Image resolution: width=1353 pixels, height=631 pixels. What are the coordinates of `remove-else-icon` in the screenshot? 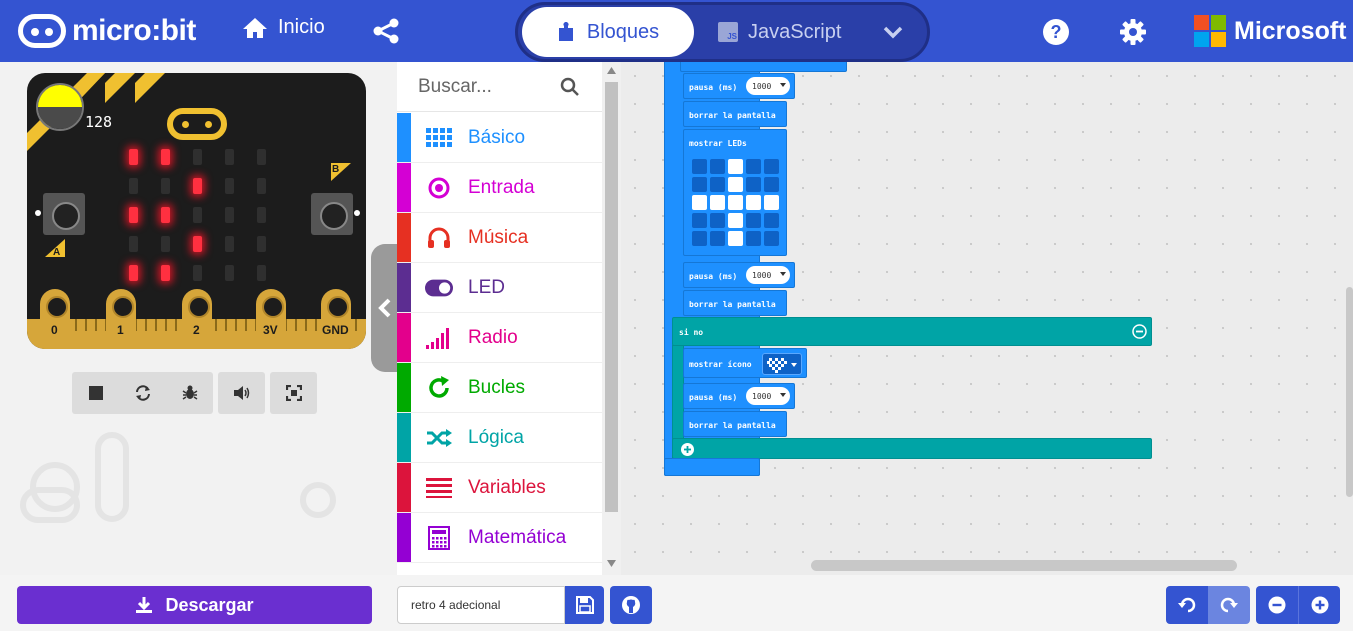 It's located at (1139, 331).